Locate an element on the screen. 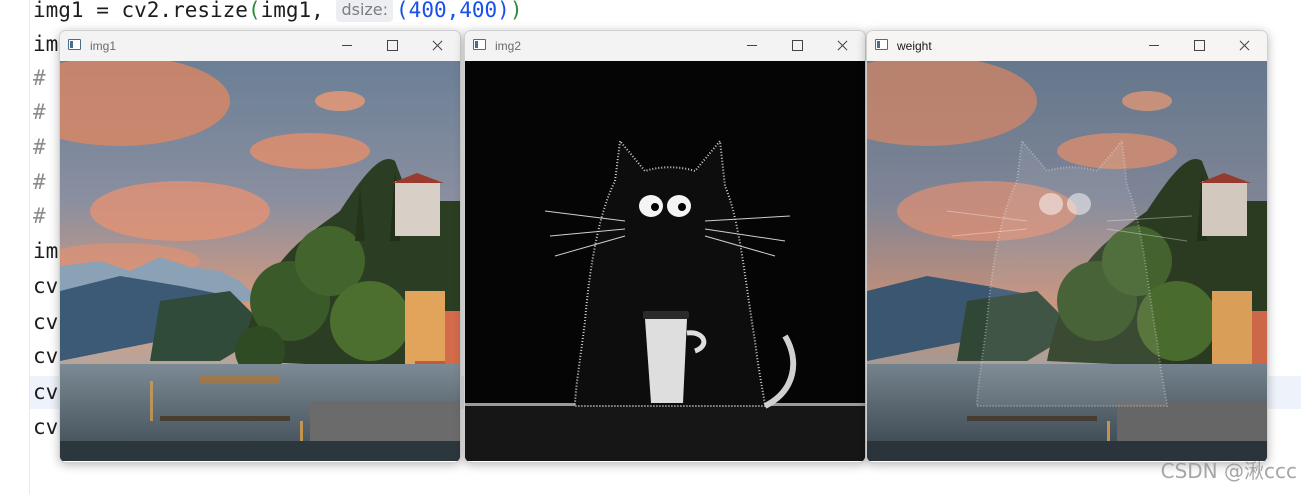  code-line-4: # is located at coordinates (39, 112).